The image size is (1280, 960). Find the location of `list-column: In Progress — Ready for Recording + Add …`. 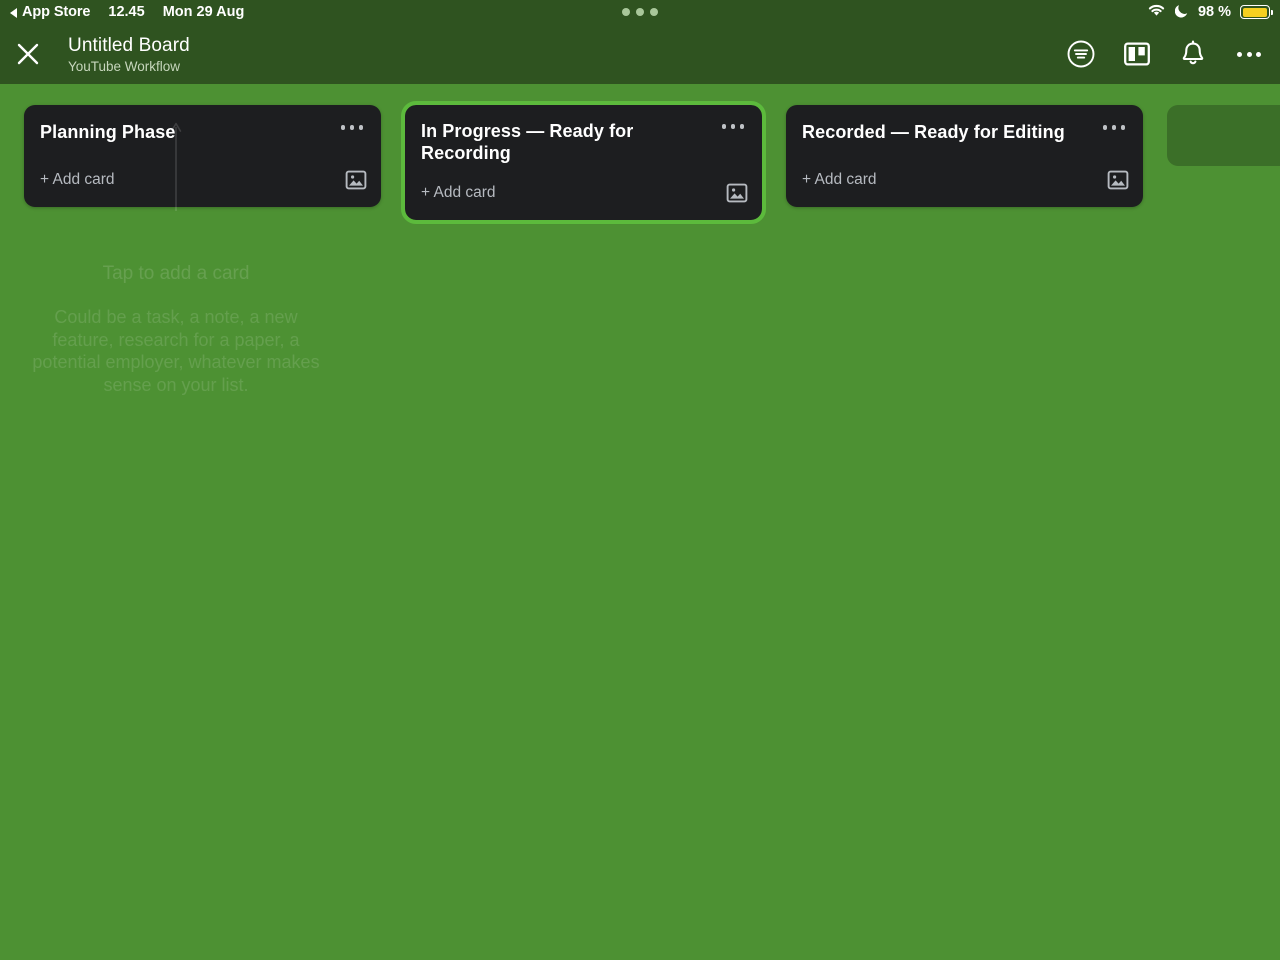

list-column: In Progress — Ready for Recording + Add … is located at coordinates (583, 162).